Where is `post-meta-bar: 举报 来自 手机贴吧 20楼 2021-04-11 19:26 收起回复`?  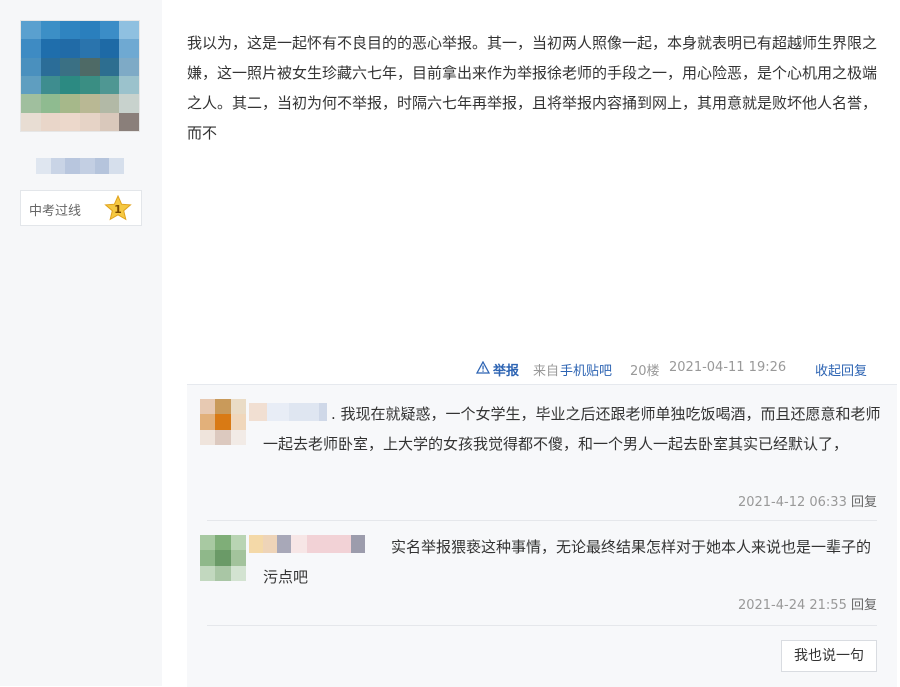
post-meta-bar: 举报 来自 手机贴吧 20楼 2021-04-11 19:26 收起回复 is located at coordinates (542, 368).